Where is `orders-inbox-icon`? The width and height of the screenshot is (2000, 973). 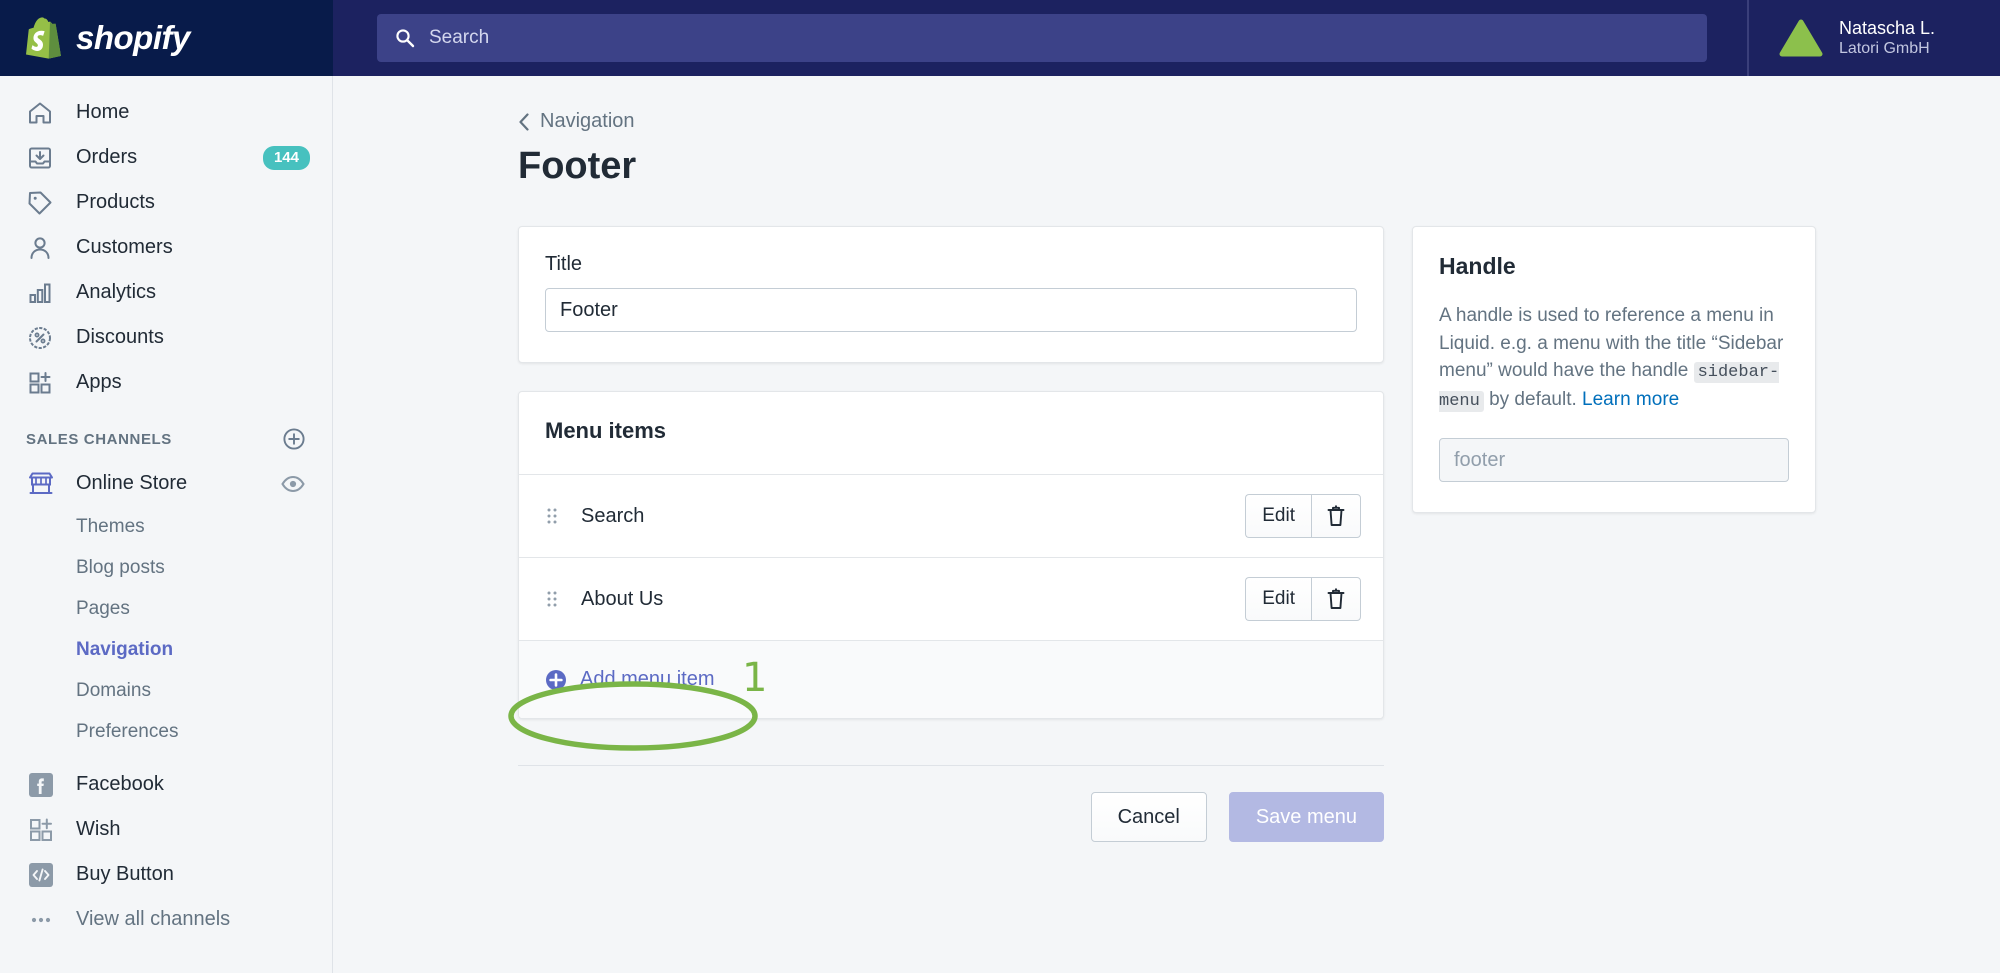
orders-inbox-icon is located at coordinates (40, 157).